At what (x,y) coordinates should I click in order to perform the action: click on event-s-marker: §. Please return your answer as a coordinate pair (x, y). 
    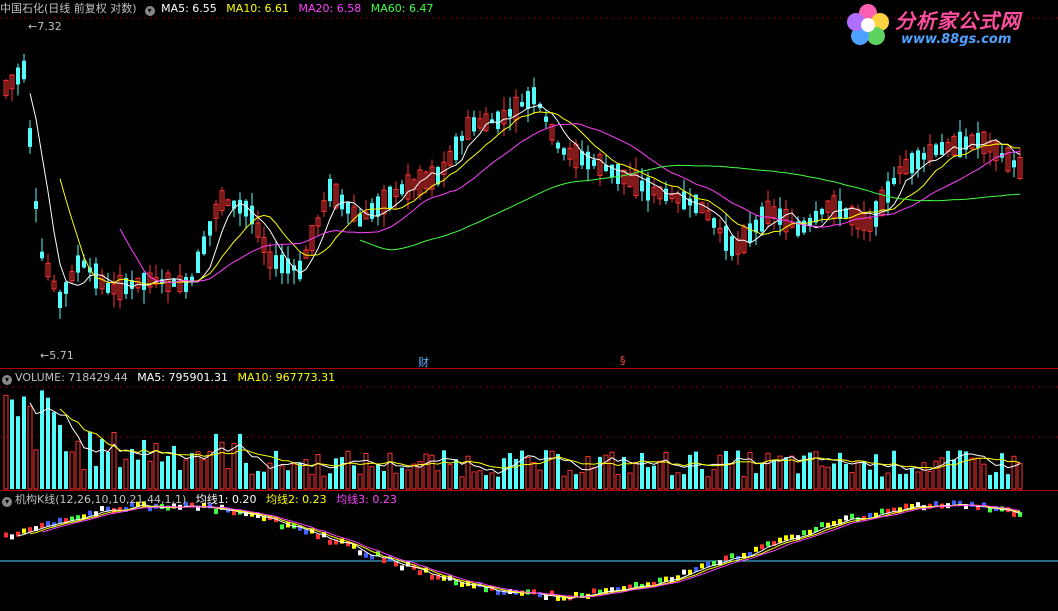
    Looking at the image, I should click on (623, 360).